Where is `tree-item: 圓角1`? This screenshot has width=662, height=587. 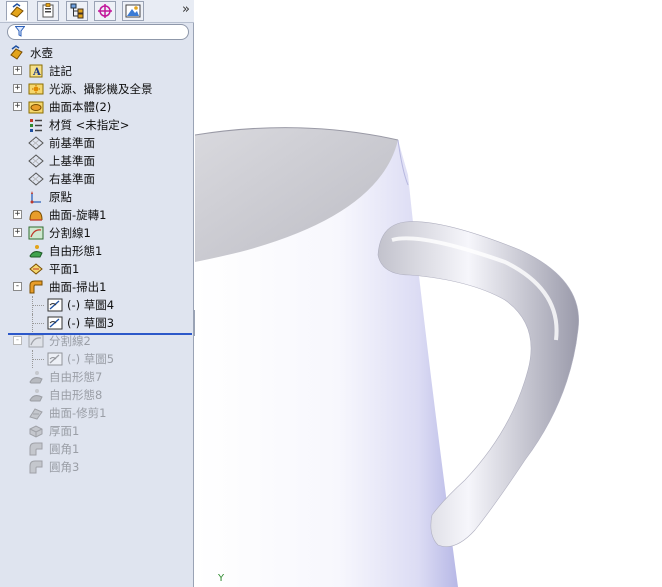 tree-item: 圓角1 is located at coordinates (97, 449).